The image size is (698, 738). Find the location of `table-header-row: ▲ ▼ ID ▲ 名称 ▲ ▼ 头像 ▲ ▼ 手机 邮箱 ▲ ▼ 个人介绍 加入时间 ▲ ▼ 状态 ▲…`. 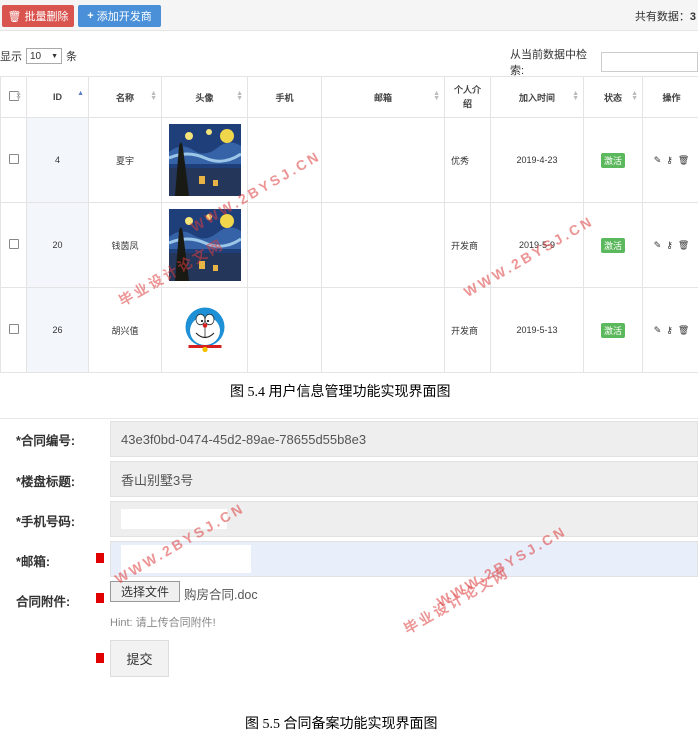

table-header-row: ▲ ▼ ID ▲ 名称 ▲ ▼ 头像 ▲ ▼ 手机 邮箱 ▲ ▼ 个人介绍 加入时间 ▲ ▼ 状态 ▲… is located at coordinates (349, 97).